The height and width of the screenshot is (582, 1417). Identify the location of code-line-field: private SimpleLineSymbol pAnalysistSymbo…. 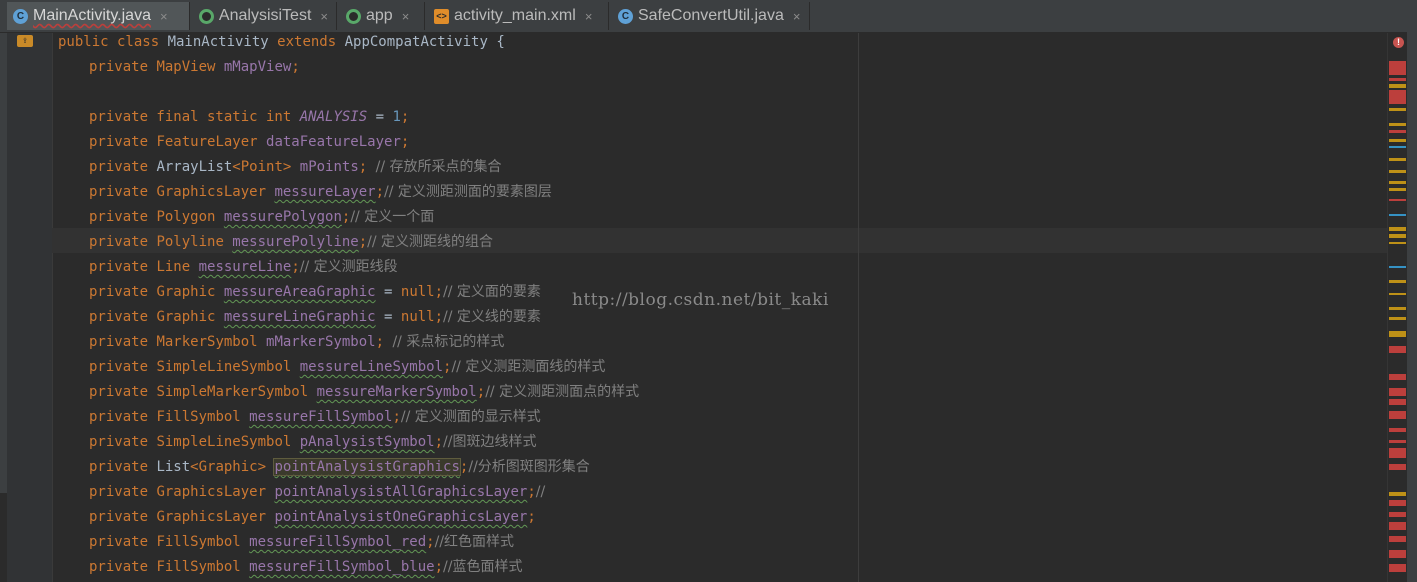
(312, 442).